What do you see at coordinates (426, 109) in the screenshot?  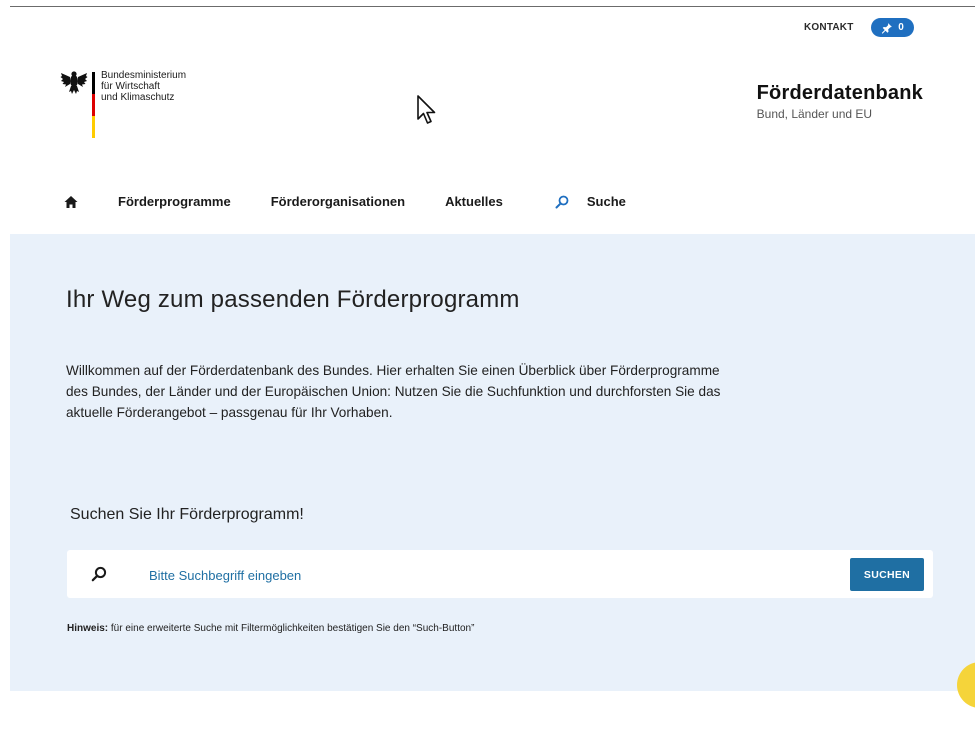 I see `mouse-cursor-icon` at bounding box center [426, 109].